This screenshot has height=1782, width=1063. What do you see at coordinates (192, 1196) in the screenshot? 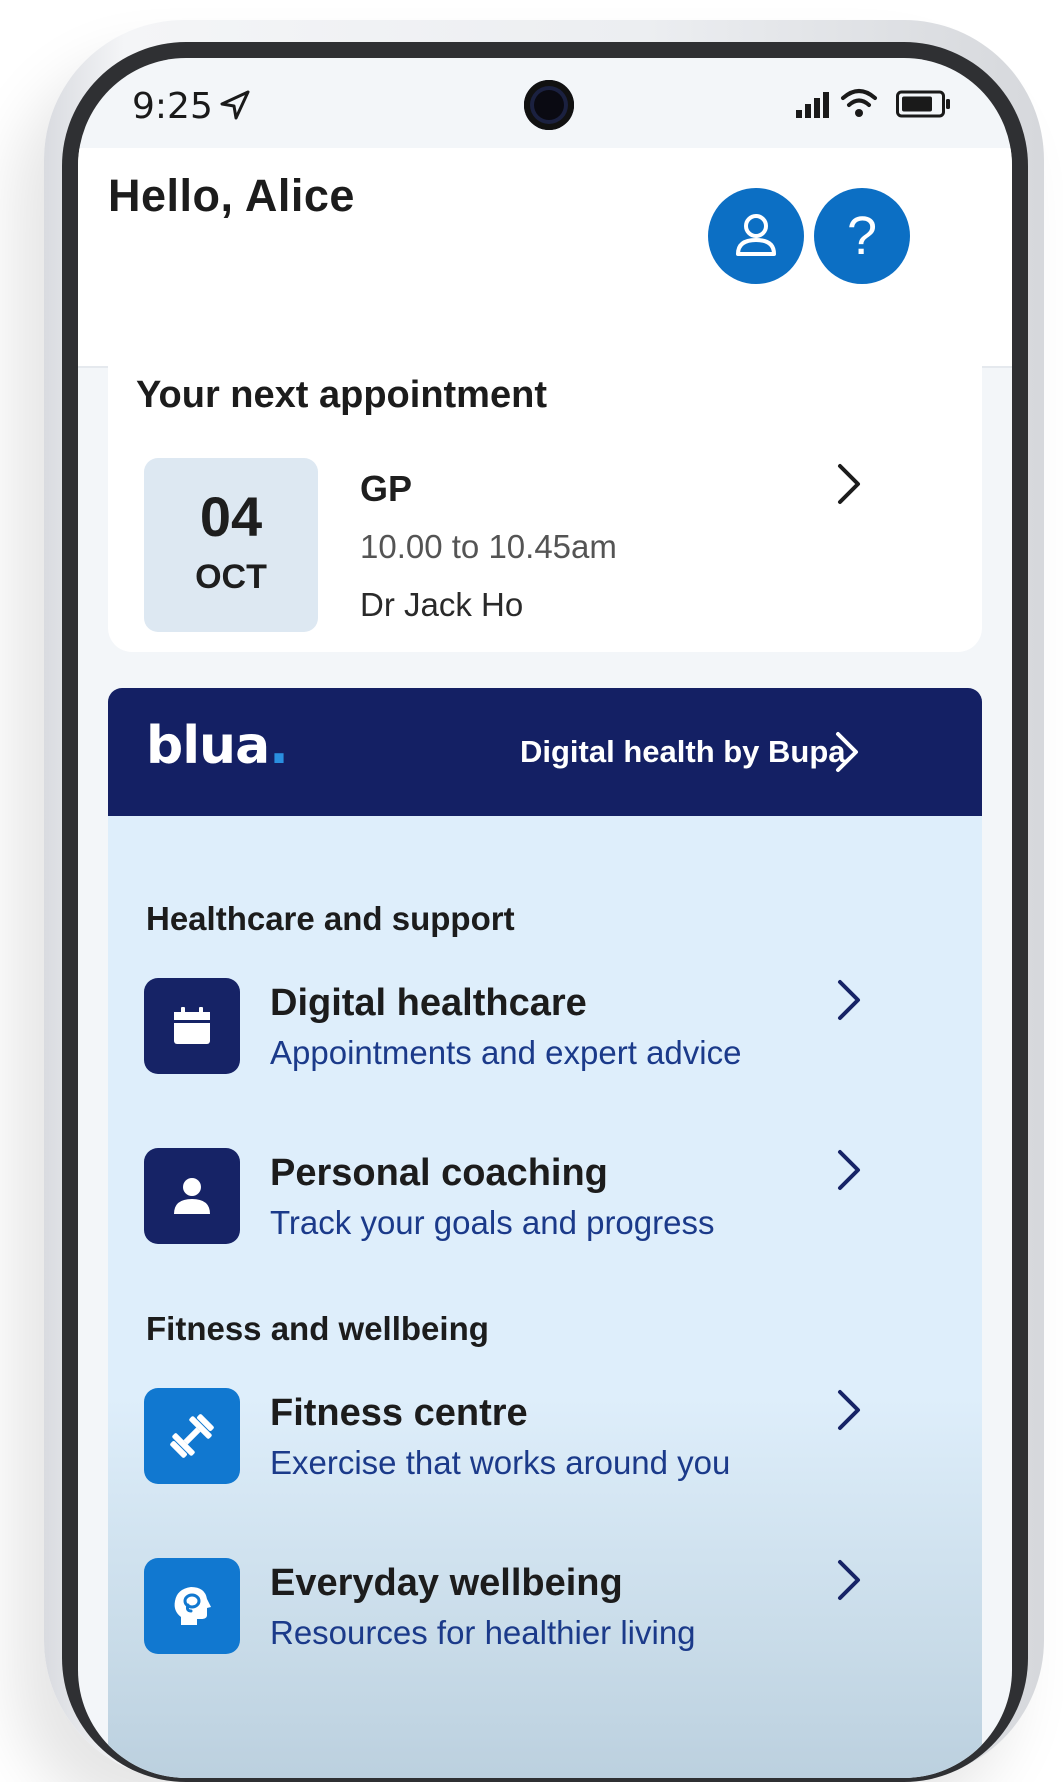
I see `person-icon` at bounding box center [192, 1196].